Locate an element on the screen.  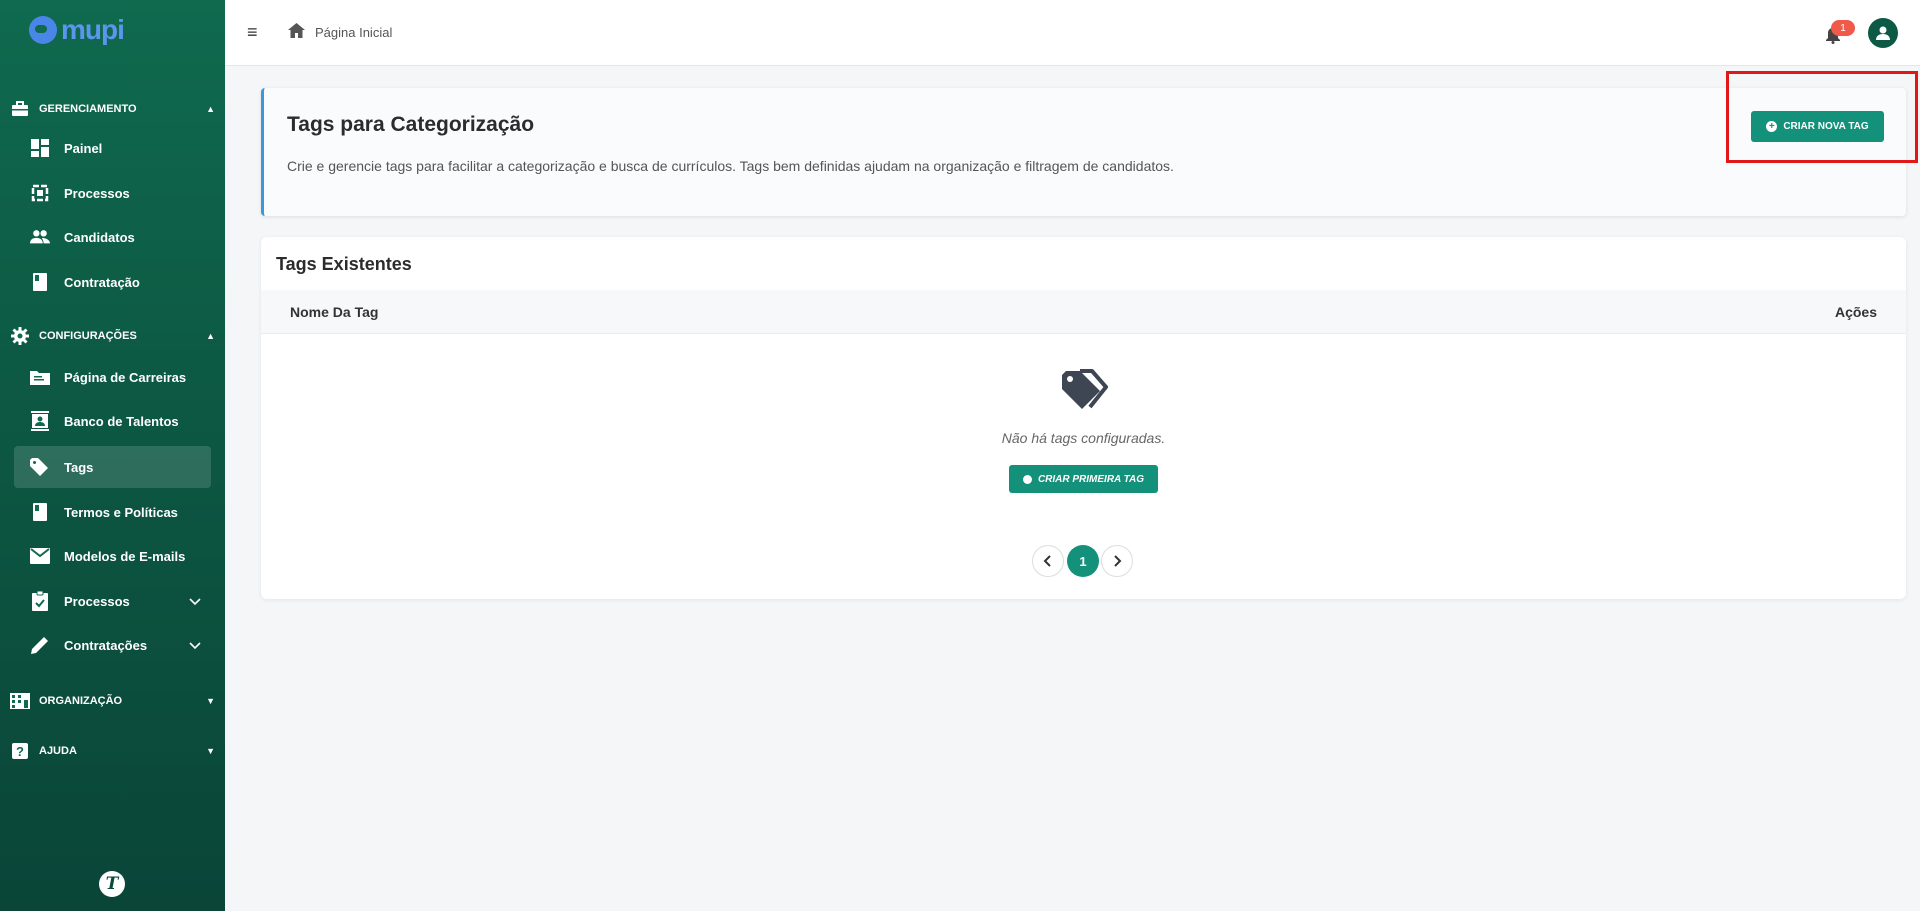
people-icon is located at coordinates (40, 237).